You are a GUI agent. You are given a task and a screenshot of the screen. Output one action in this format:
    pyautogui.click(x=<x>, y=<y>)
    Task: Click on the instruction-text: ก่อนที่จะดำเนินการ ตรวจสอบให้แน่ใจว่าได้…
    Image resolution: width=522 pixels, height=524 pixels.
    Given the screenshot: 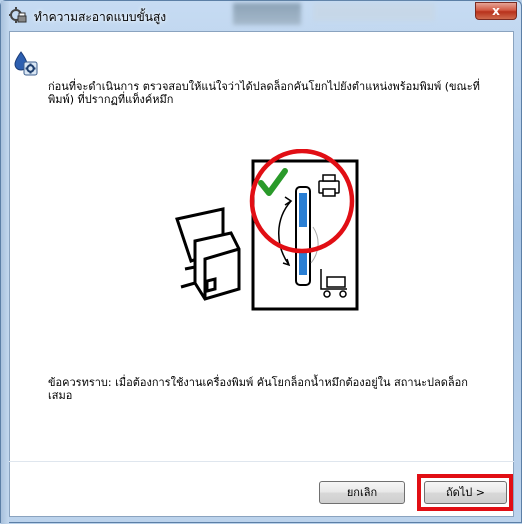 What is the action you would take?
    pyautogui.click(x=264, y=93)
    